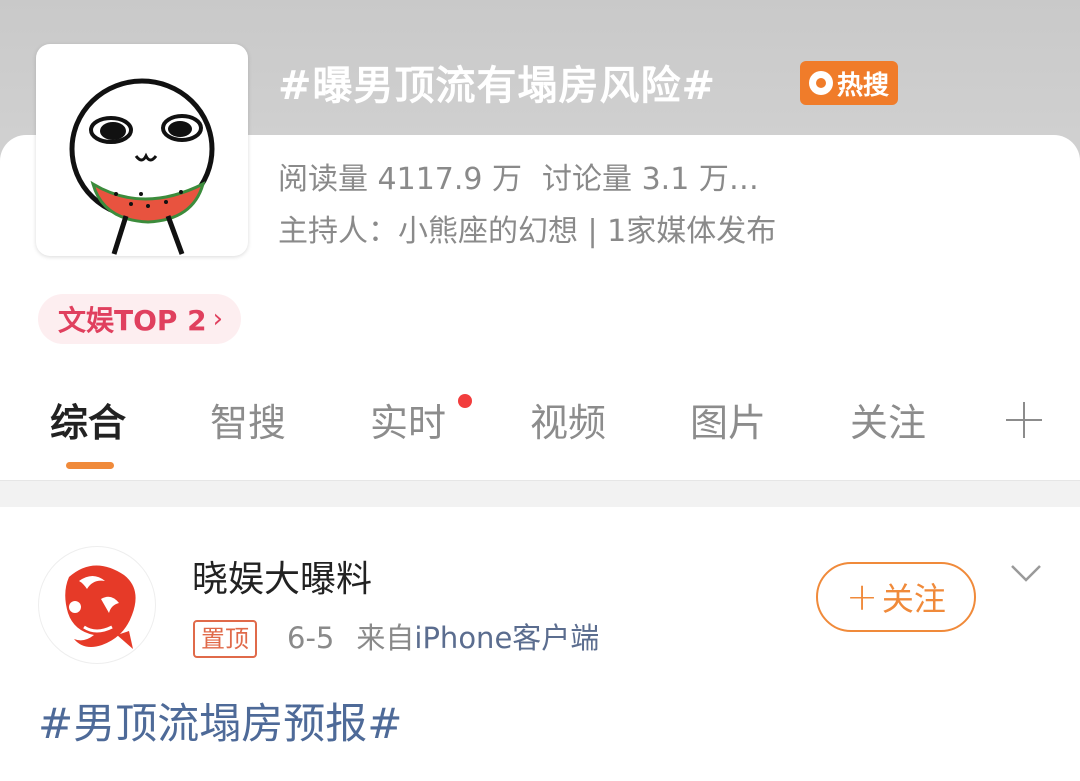 This screenshot has height=781, width=1080. What do you see at coordinates (142, 166) in the screenshot?
I see `cartoon-face-icon` at bounding box center [142, 166].